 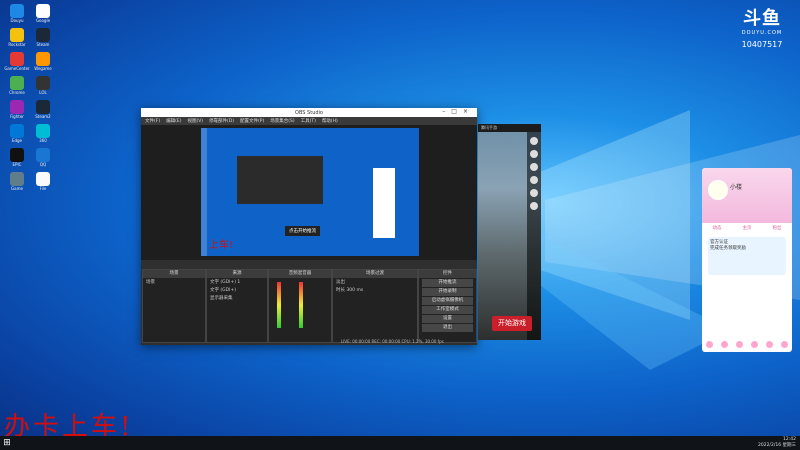 What do you see at coordinates (534, 236) in the screenshot?
I see `game-sidebar` at bounding box center [534, 236].